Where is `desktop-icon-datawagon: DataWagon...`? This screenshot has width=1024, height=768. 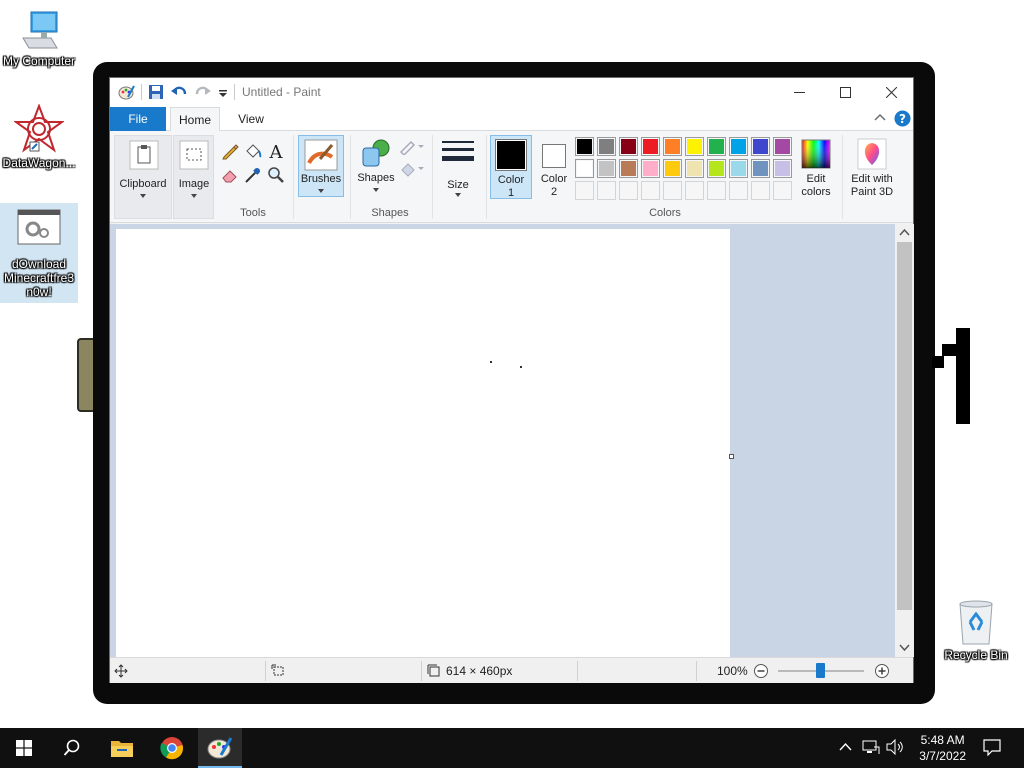
desktop-icon-datawagon: DataWagon... is located at coordinates (39, 139).